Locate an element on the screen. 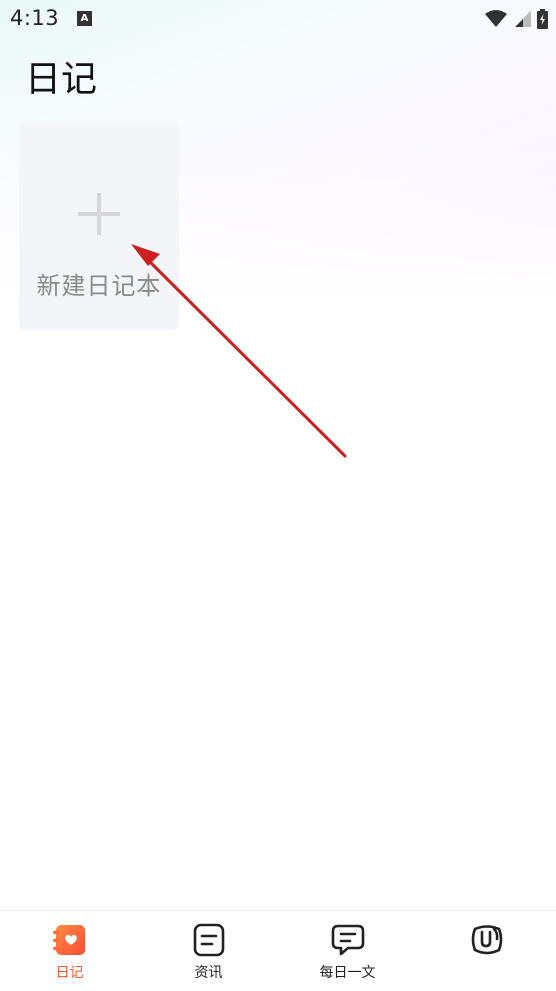 This screenshot has height=991, width=556. battery-charging-icon is located at coordinates (542, 19).